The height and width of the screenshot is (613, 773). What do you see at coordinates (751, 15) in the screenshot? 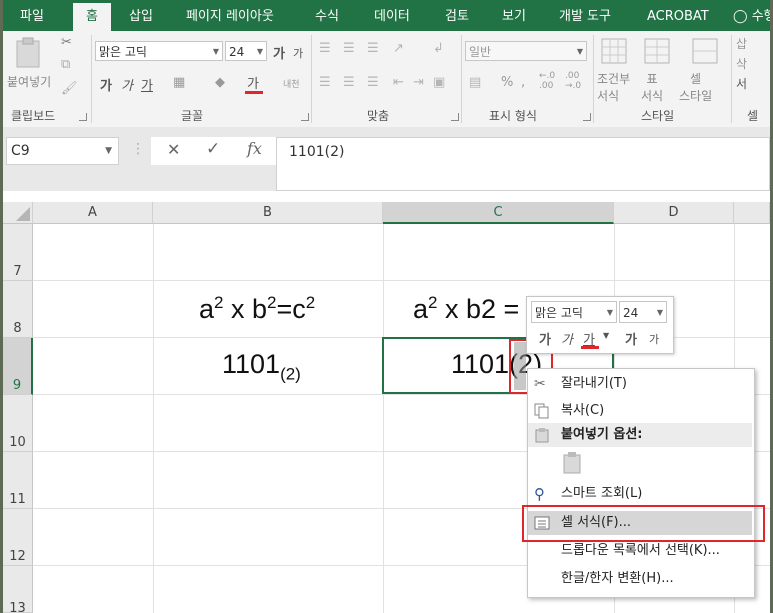
I see `tab-tell-me: ◯ 수행` at bounding box center [751, 15].